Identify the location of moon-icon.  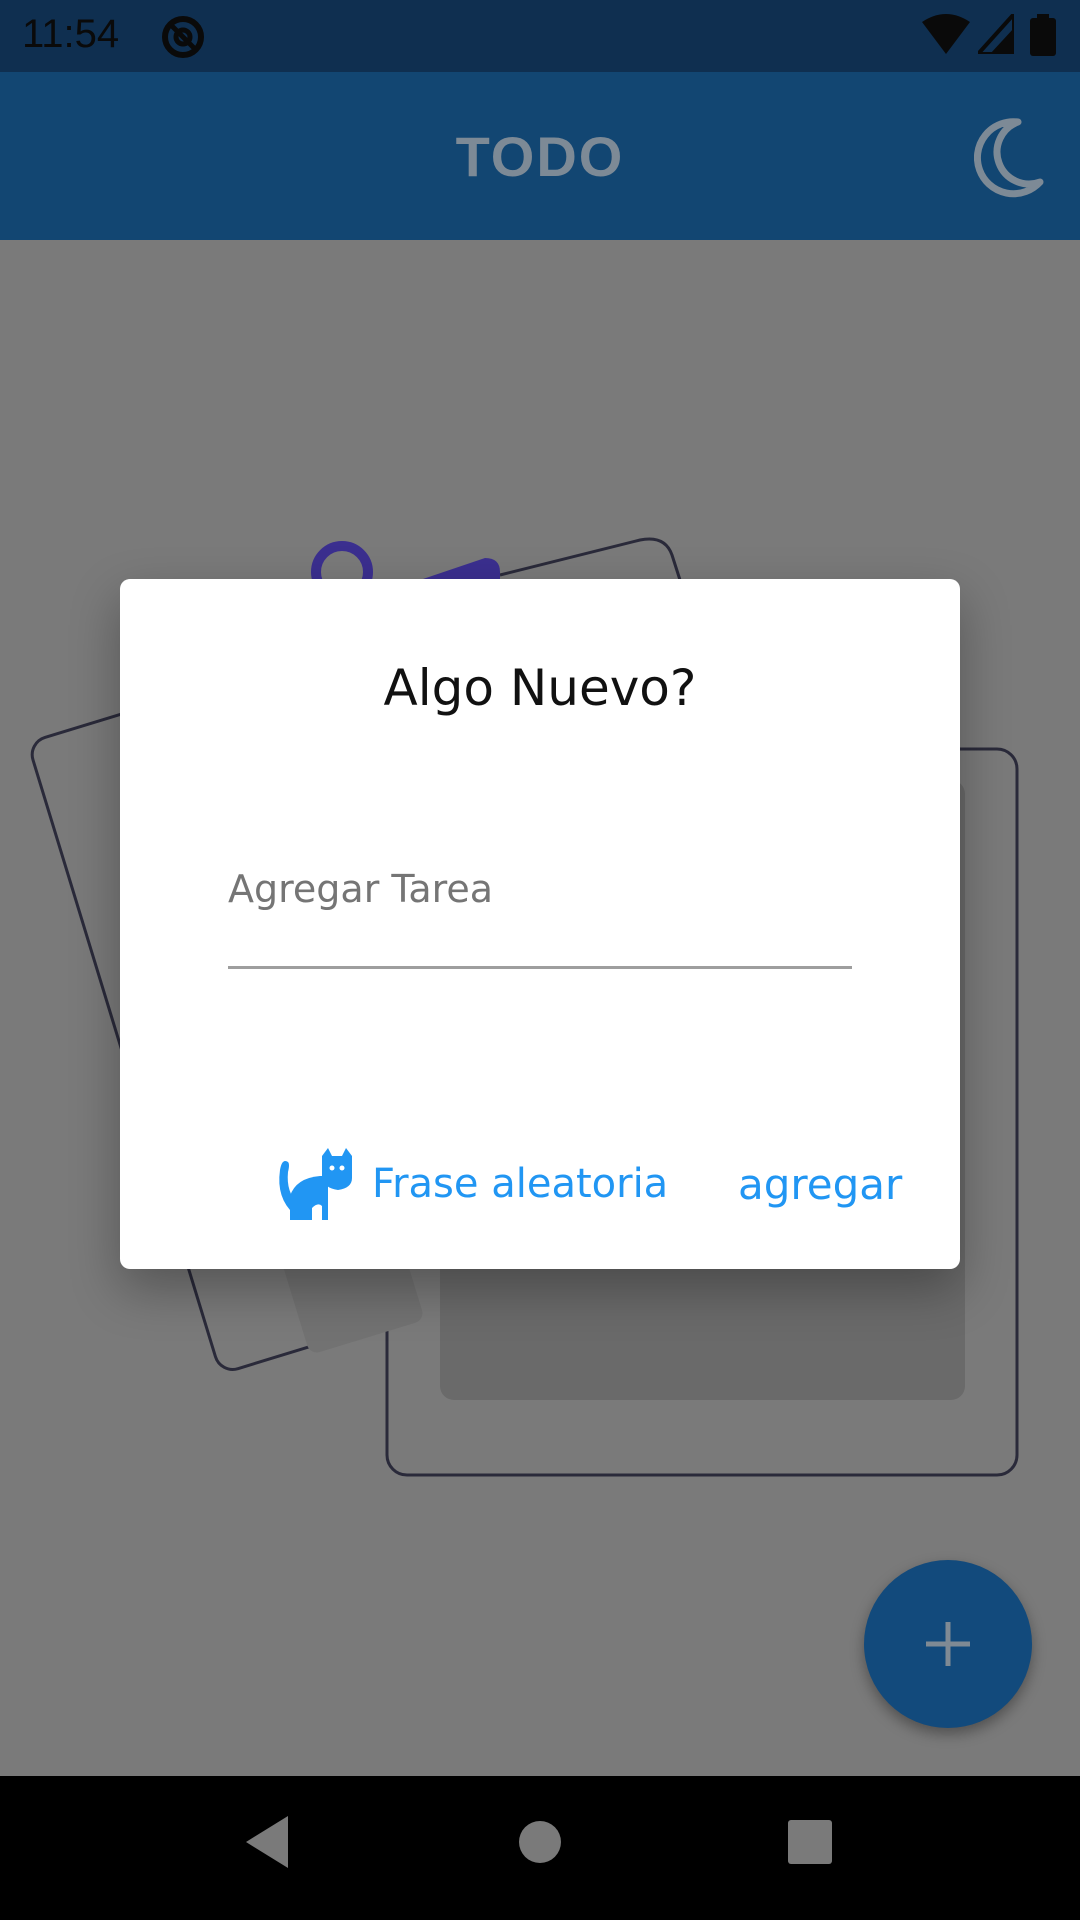
(1009, 157).